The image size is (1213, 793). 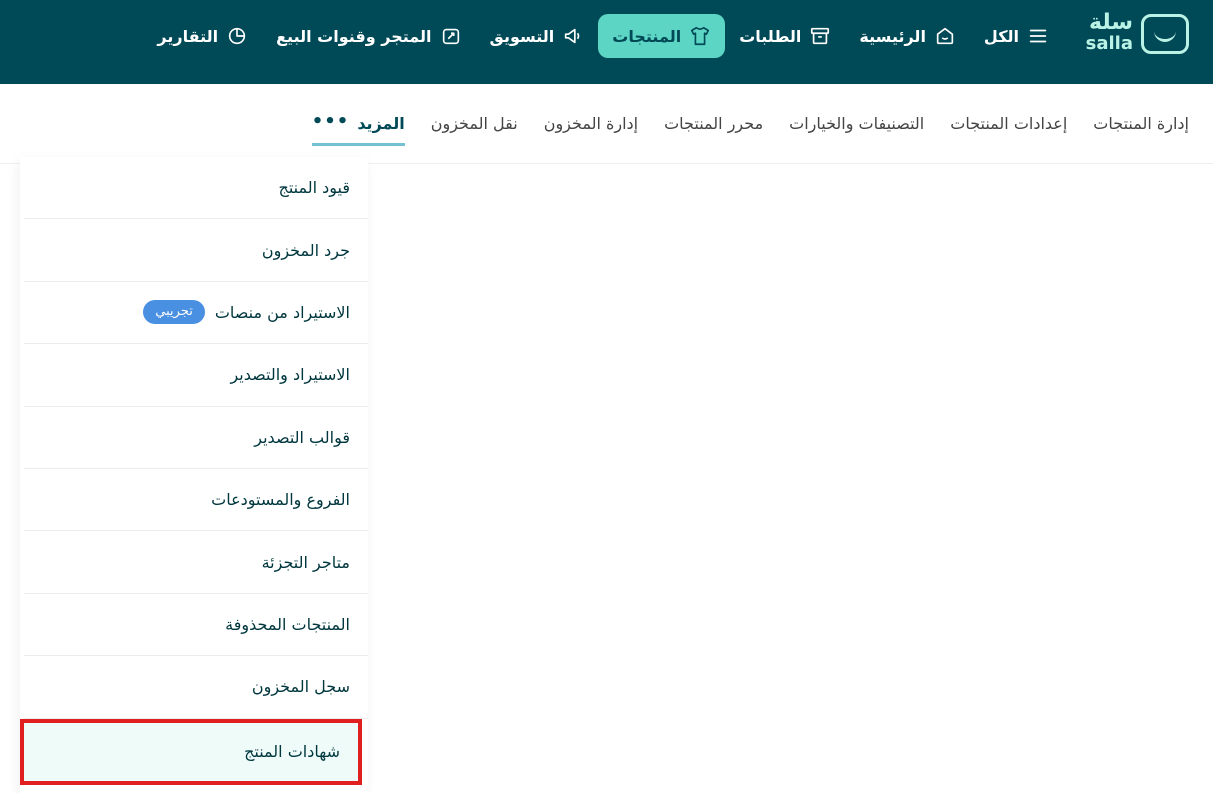 I want to click on nav-item-marketing: التسويق, so click(x=537, y=36).